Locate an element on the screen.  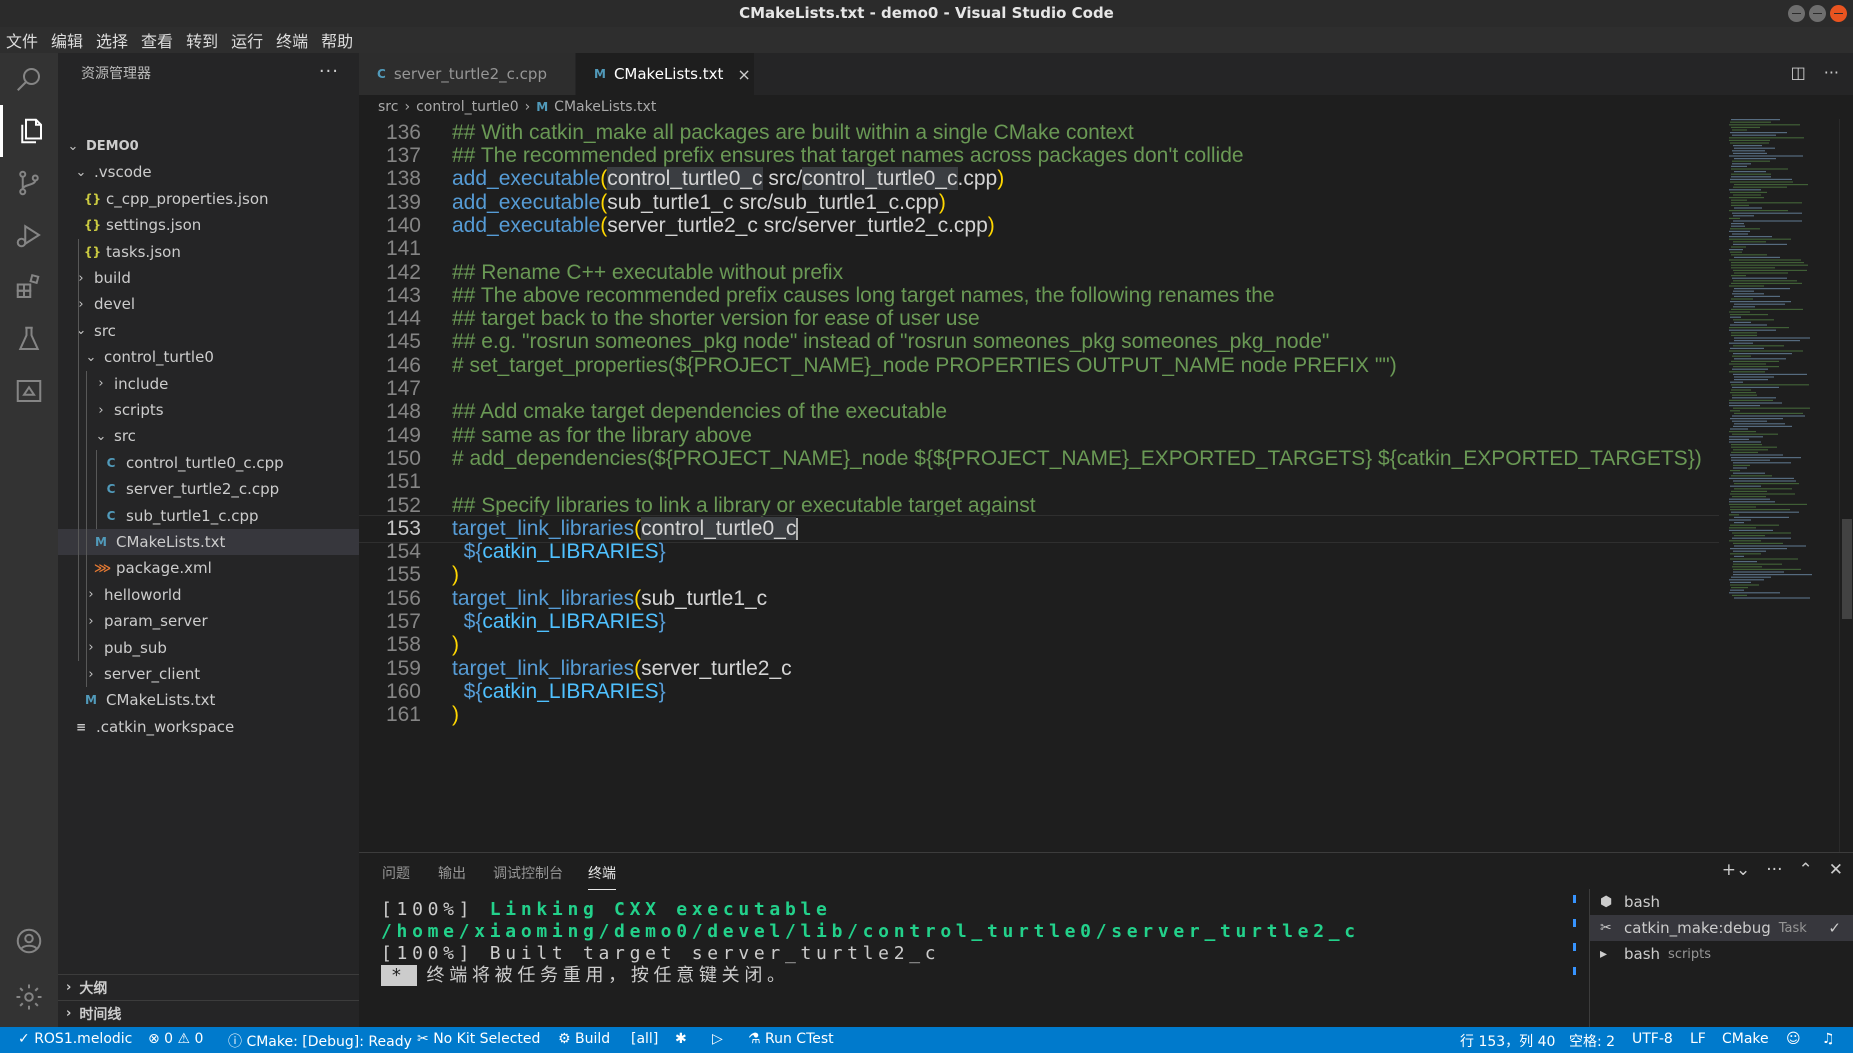
tab-problems: 问题 is located at coordinates (396, 873).